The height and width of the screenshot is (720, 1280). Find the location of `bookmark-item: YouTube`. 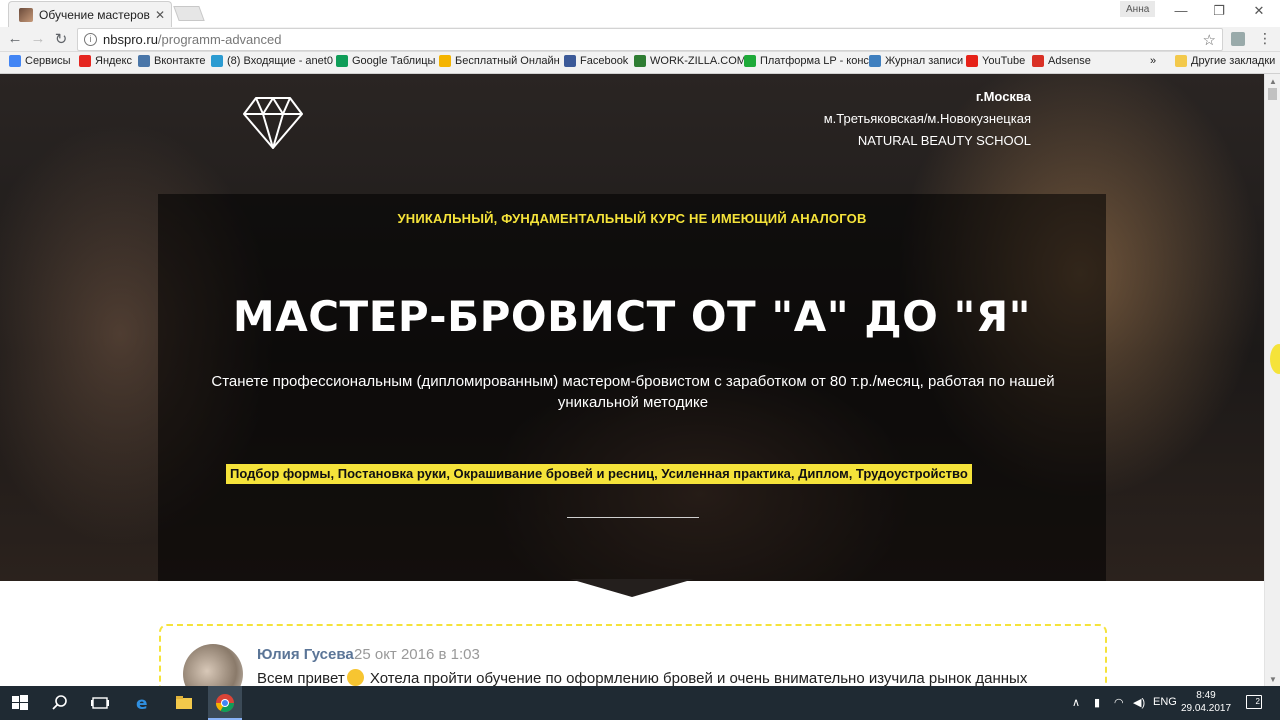

bookmark-item: YouTube is located at coordinates (995, 61).